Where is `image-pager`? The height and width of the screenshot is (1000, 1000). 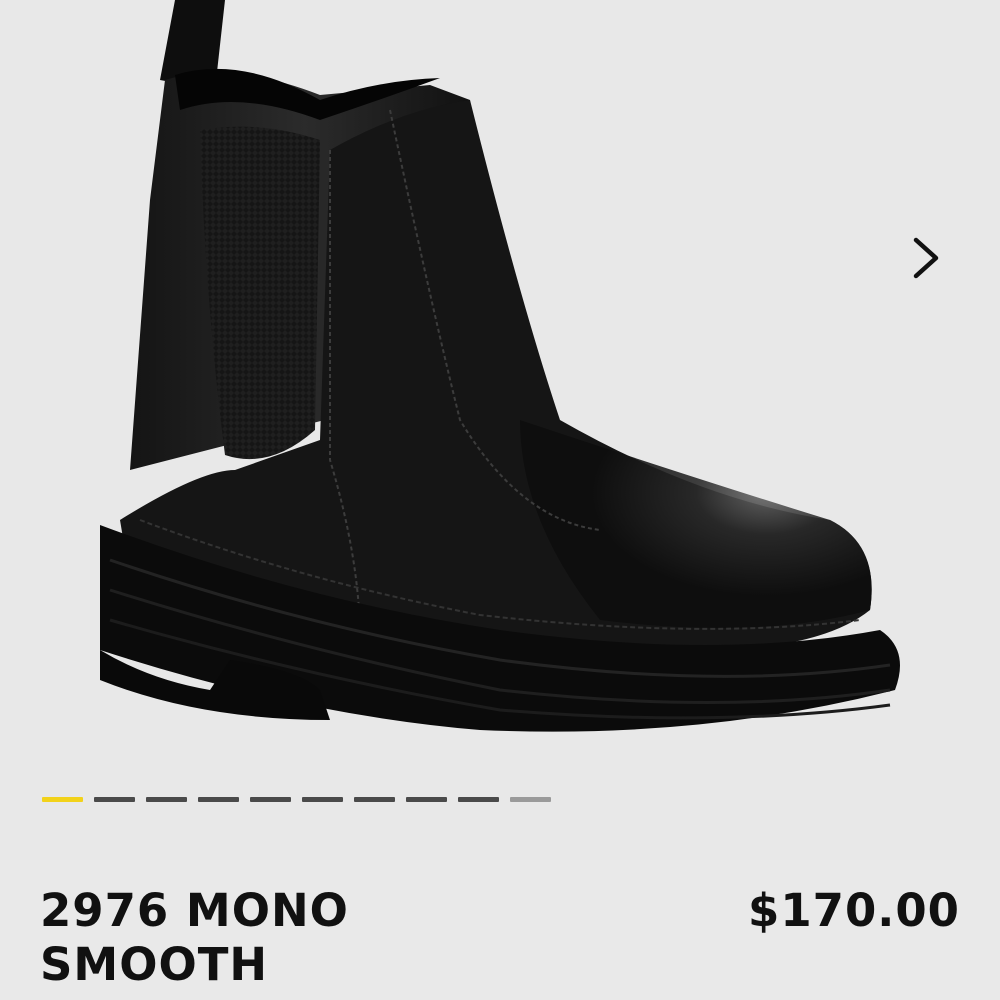
image-pager is located at coordinates (296, 799).